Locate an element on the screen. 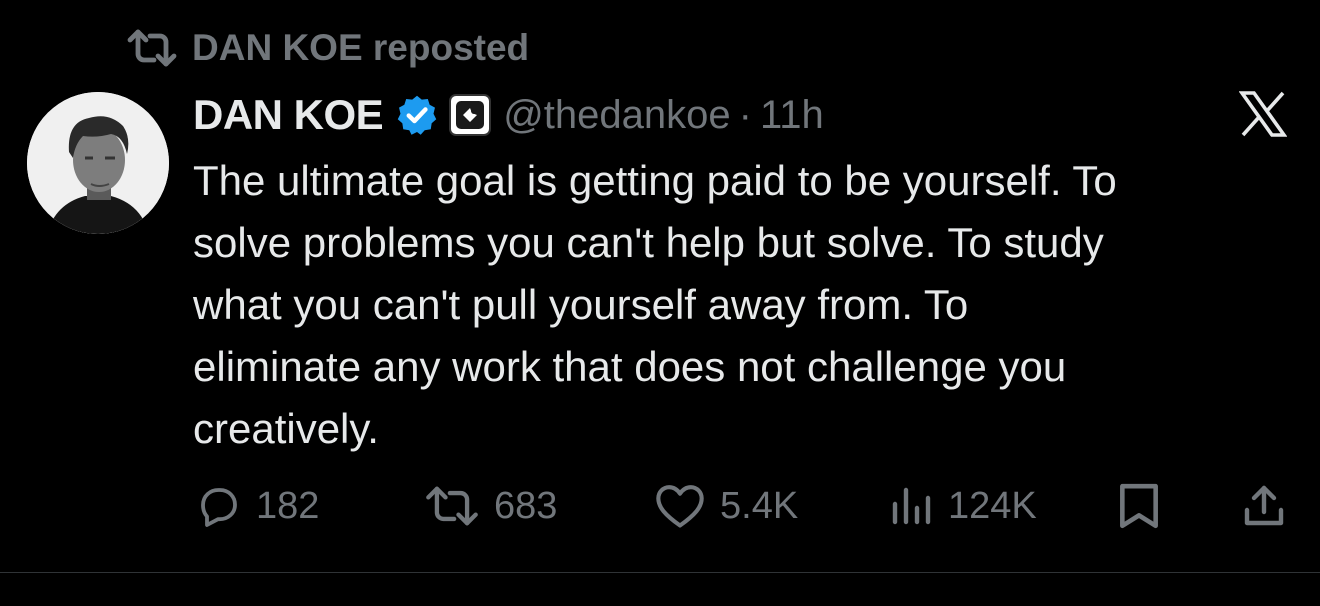 The width and height of the screenshot is (1320, 606). share-icon is located at coordinates (1264, 505).